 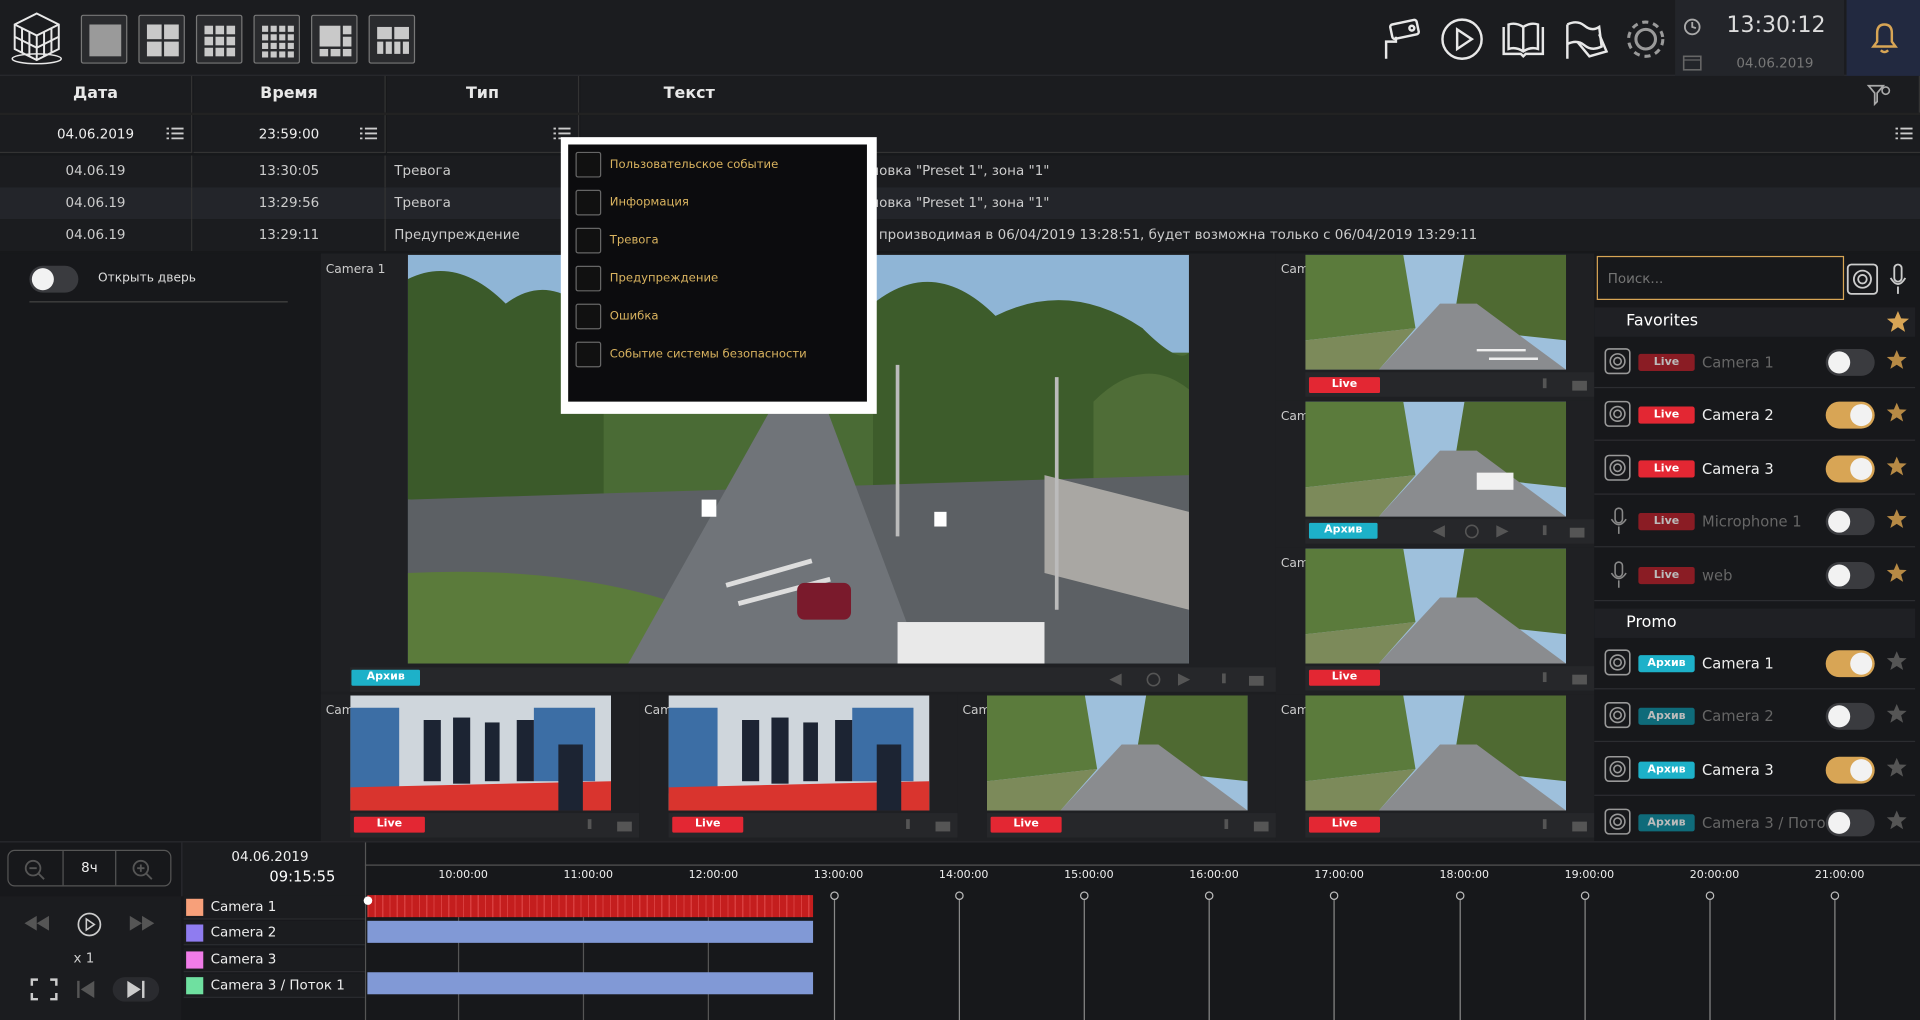 I want to click on type-option: Предупреждение, so click(x=716, y=279).